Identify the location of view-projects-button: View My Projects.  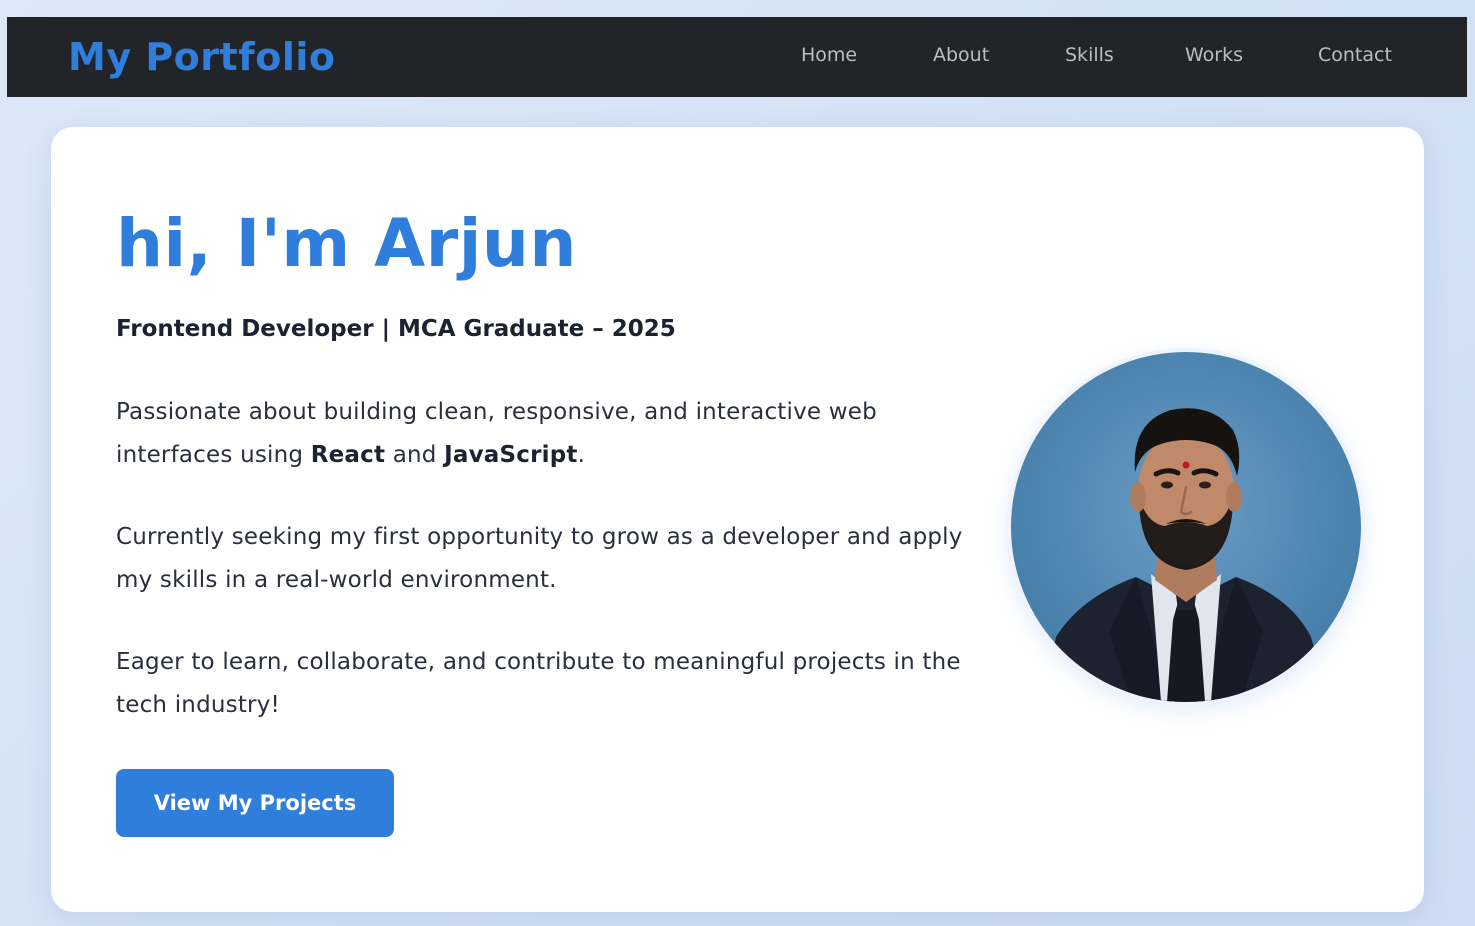
(255, 803).